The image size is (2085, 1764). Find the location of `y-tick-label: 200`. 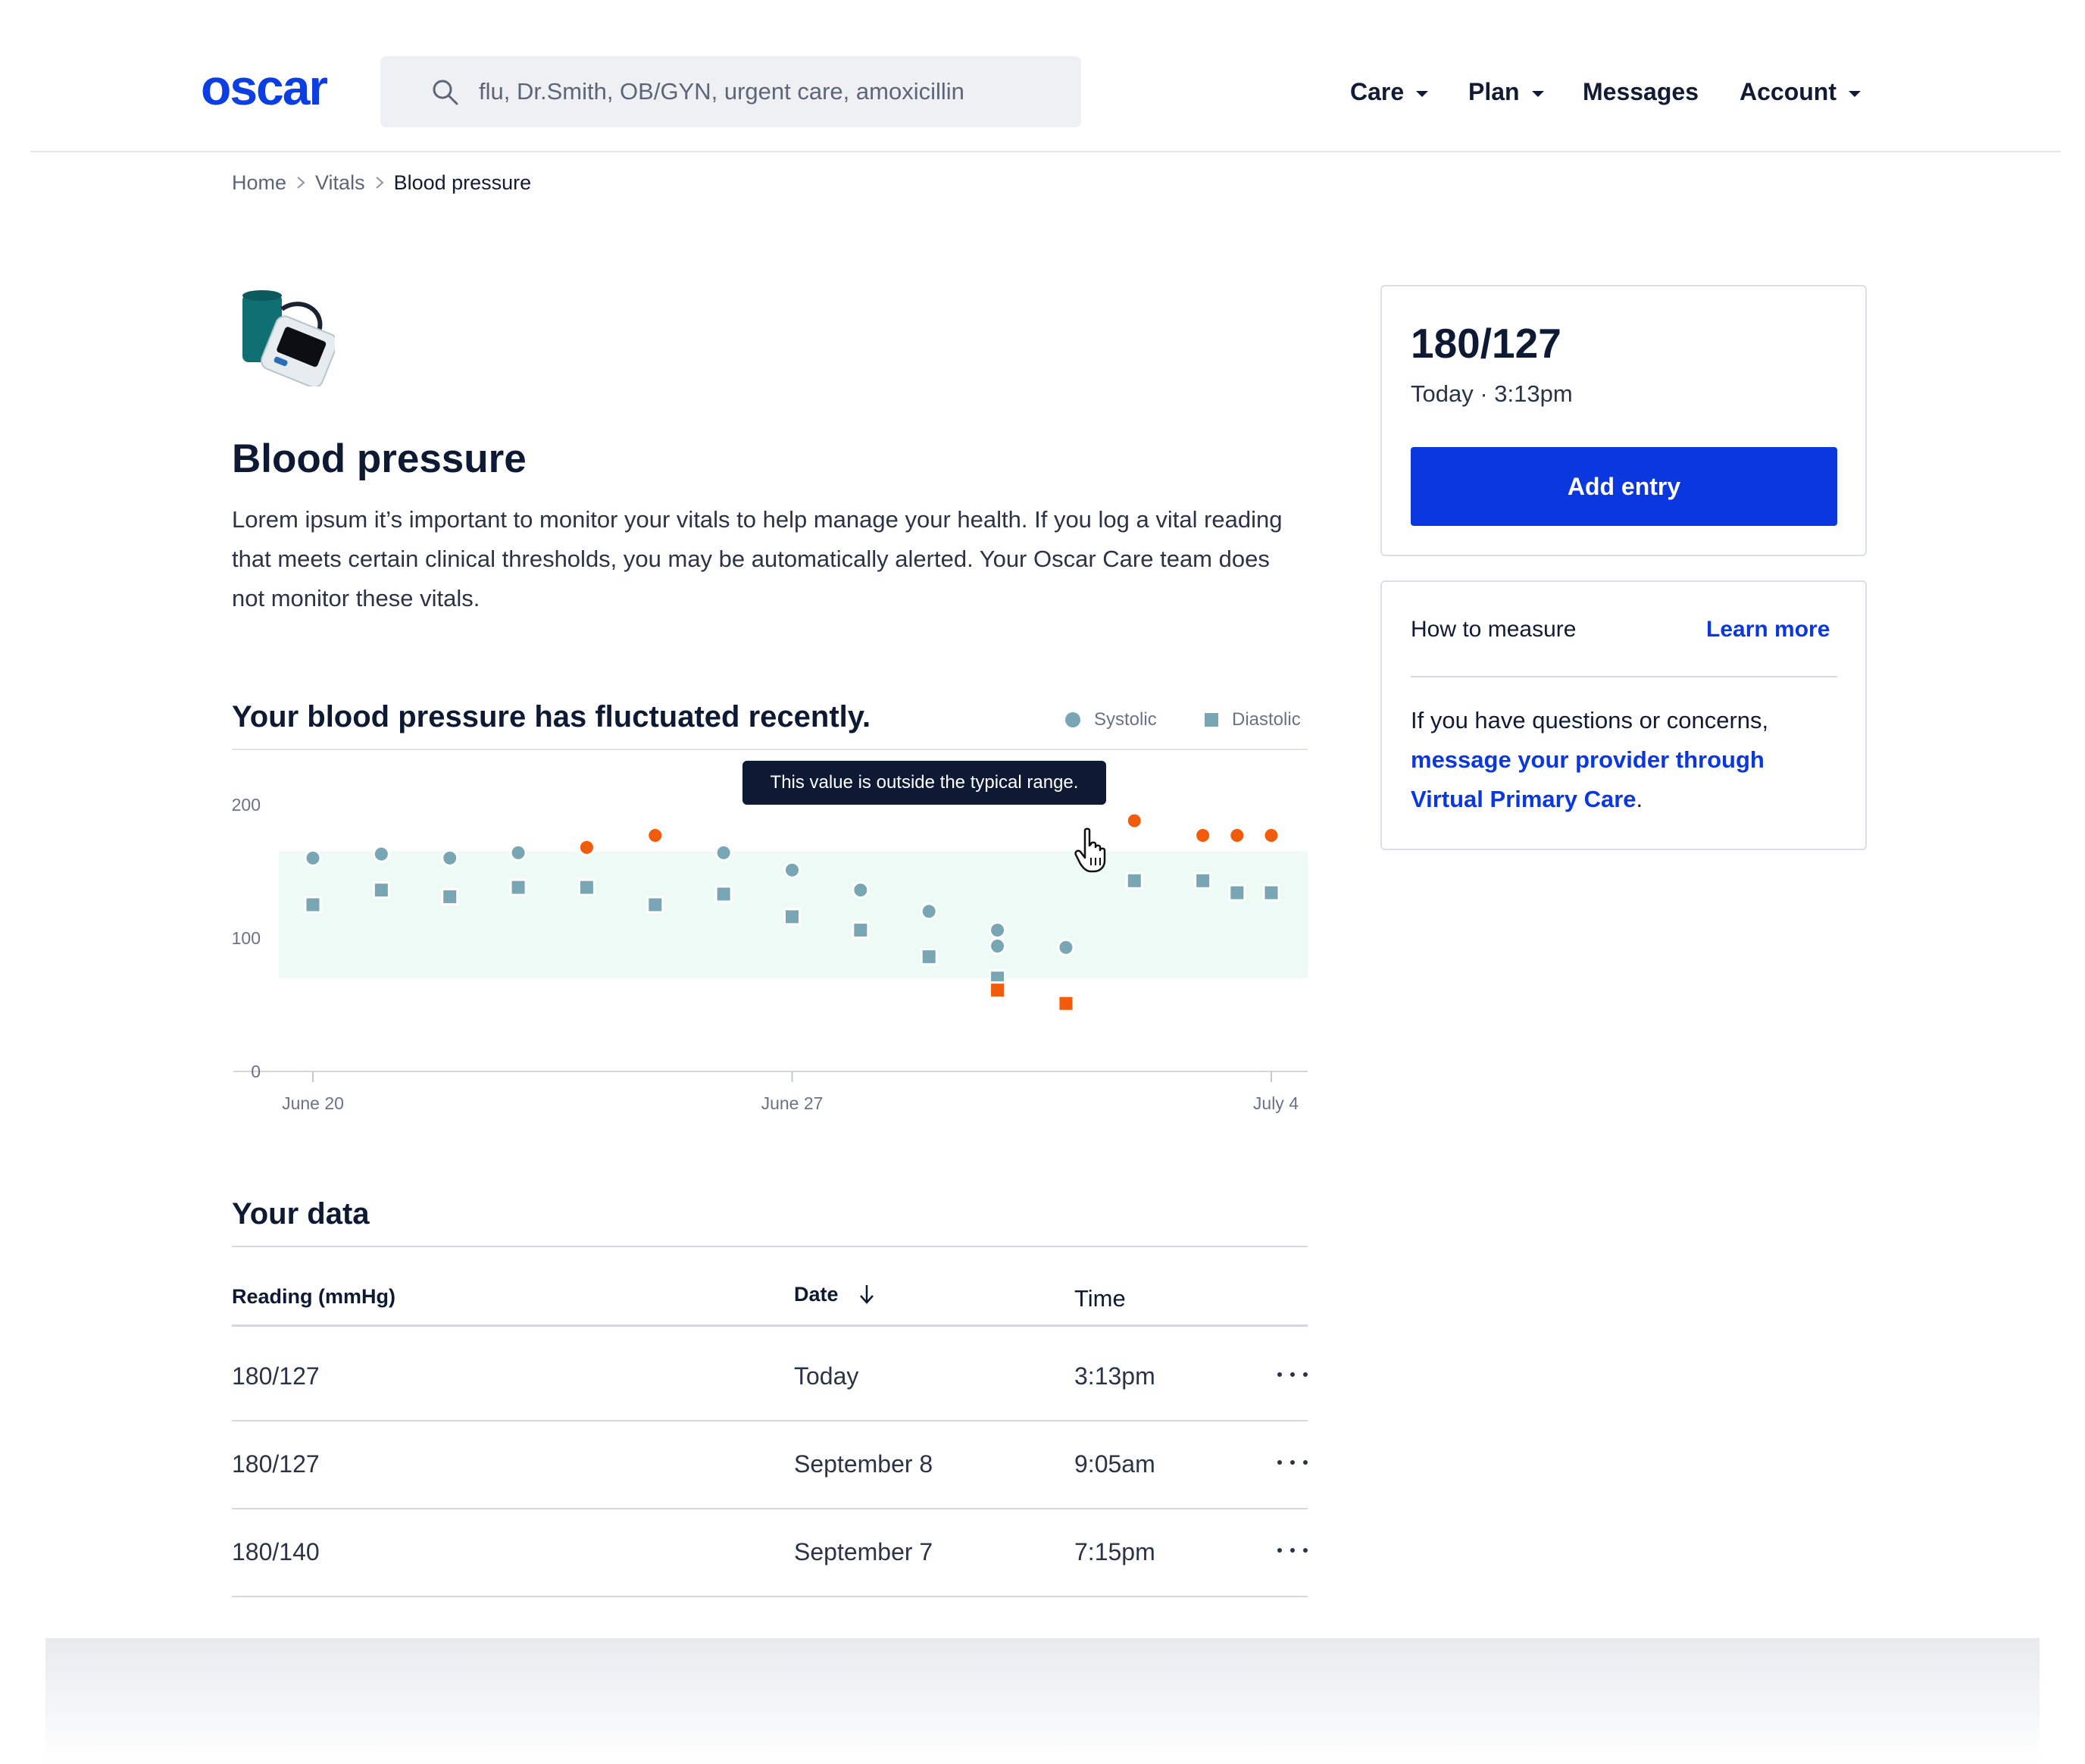

y-tick-label: 200 is located at coordinates (247, 805).